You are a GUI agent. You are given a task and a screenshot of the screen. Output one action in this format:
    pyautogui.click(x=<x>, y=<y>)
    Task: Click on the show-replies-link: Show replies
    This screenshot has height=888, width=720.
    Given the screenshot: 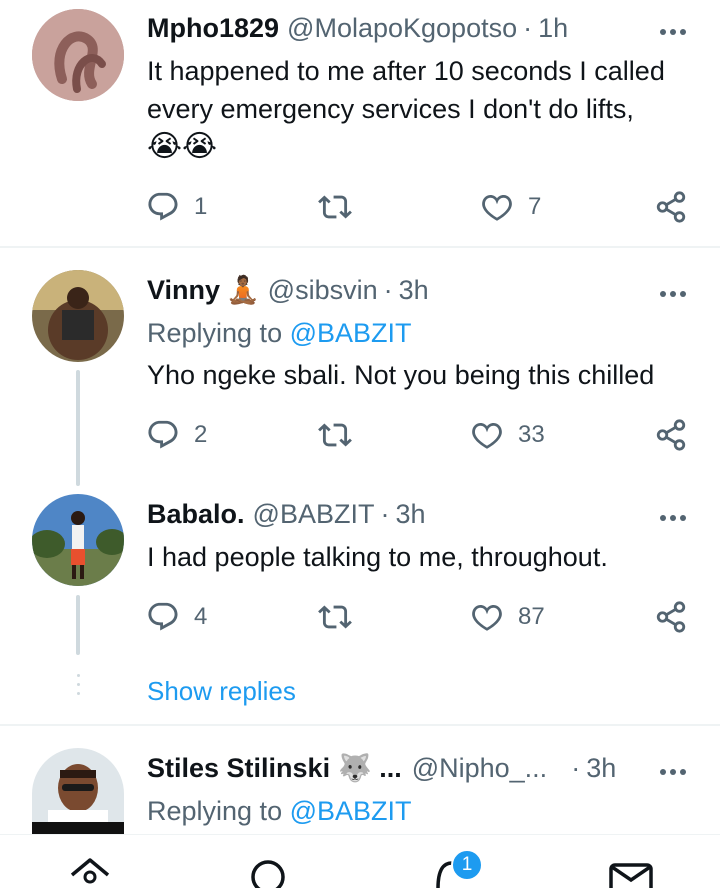 What is the action you would take?
    pyautogui.click(x=221, y=691)
    